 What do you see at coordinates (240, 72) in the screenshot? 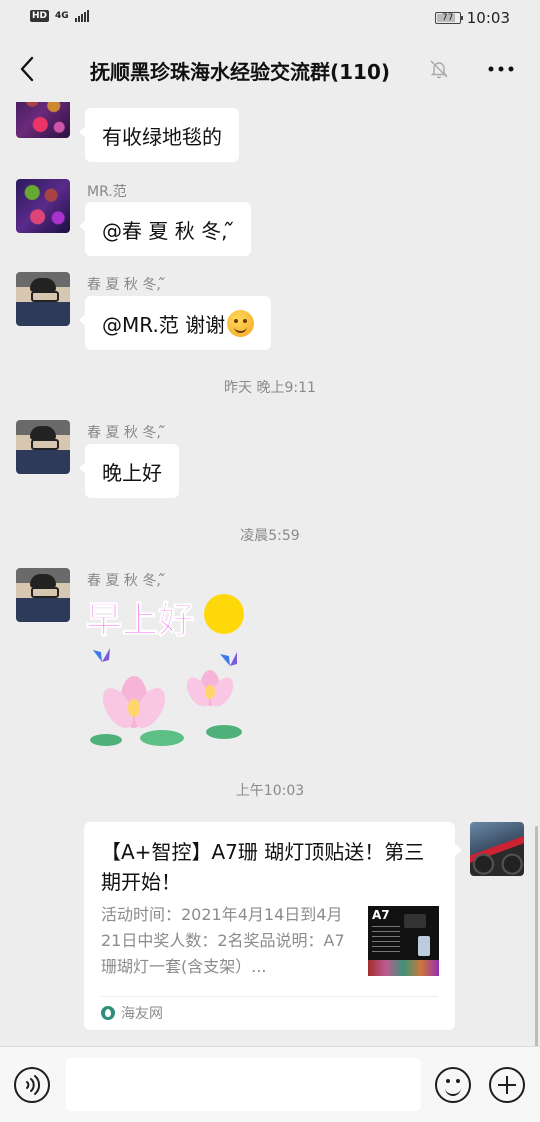
I see `chat-title: 抚顺黑珍珠海水经验交流群(110)` at bounding box center [240, 72].